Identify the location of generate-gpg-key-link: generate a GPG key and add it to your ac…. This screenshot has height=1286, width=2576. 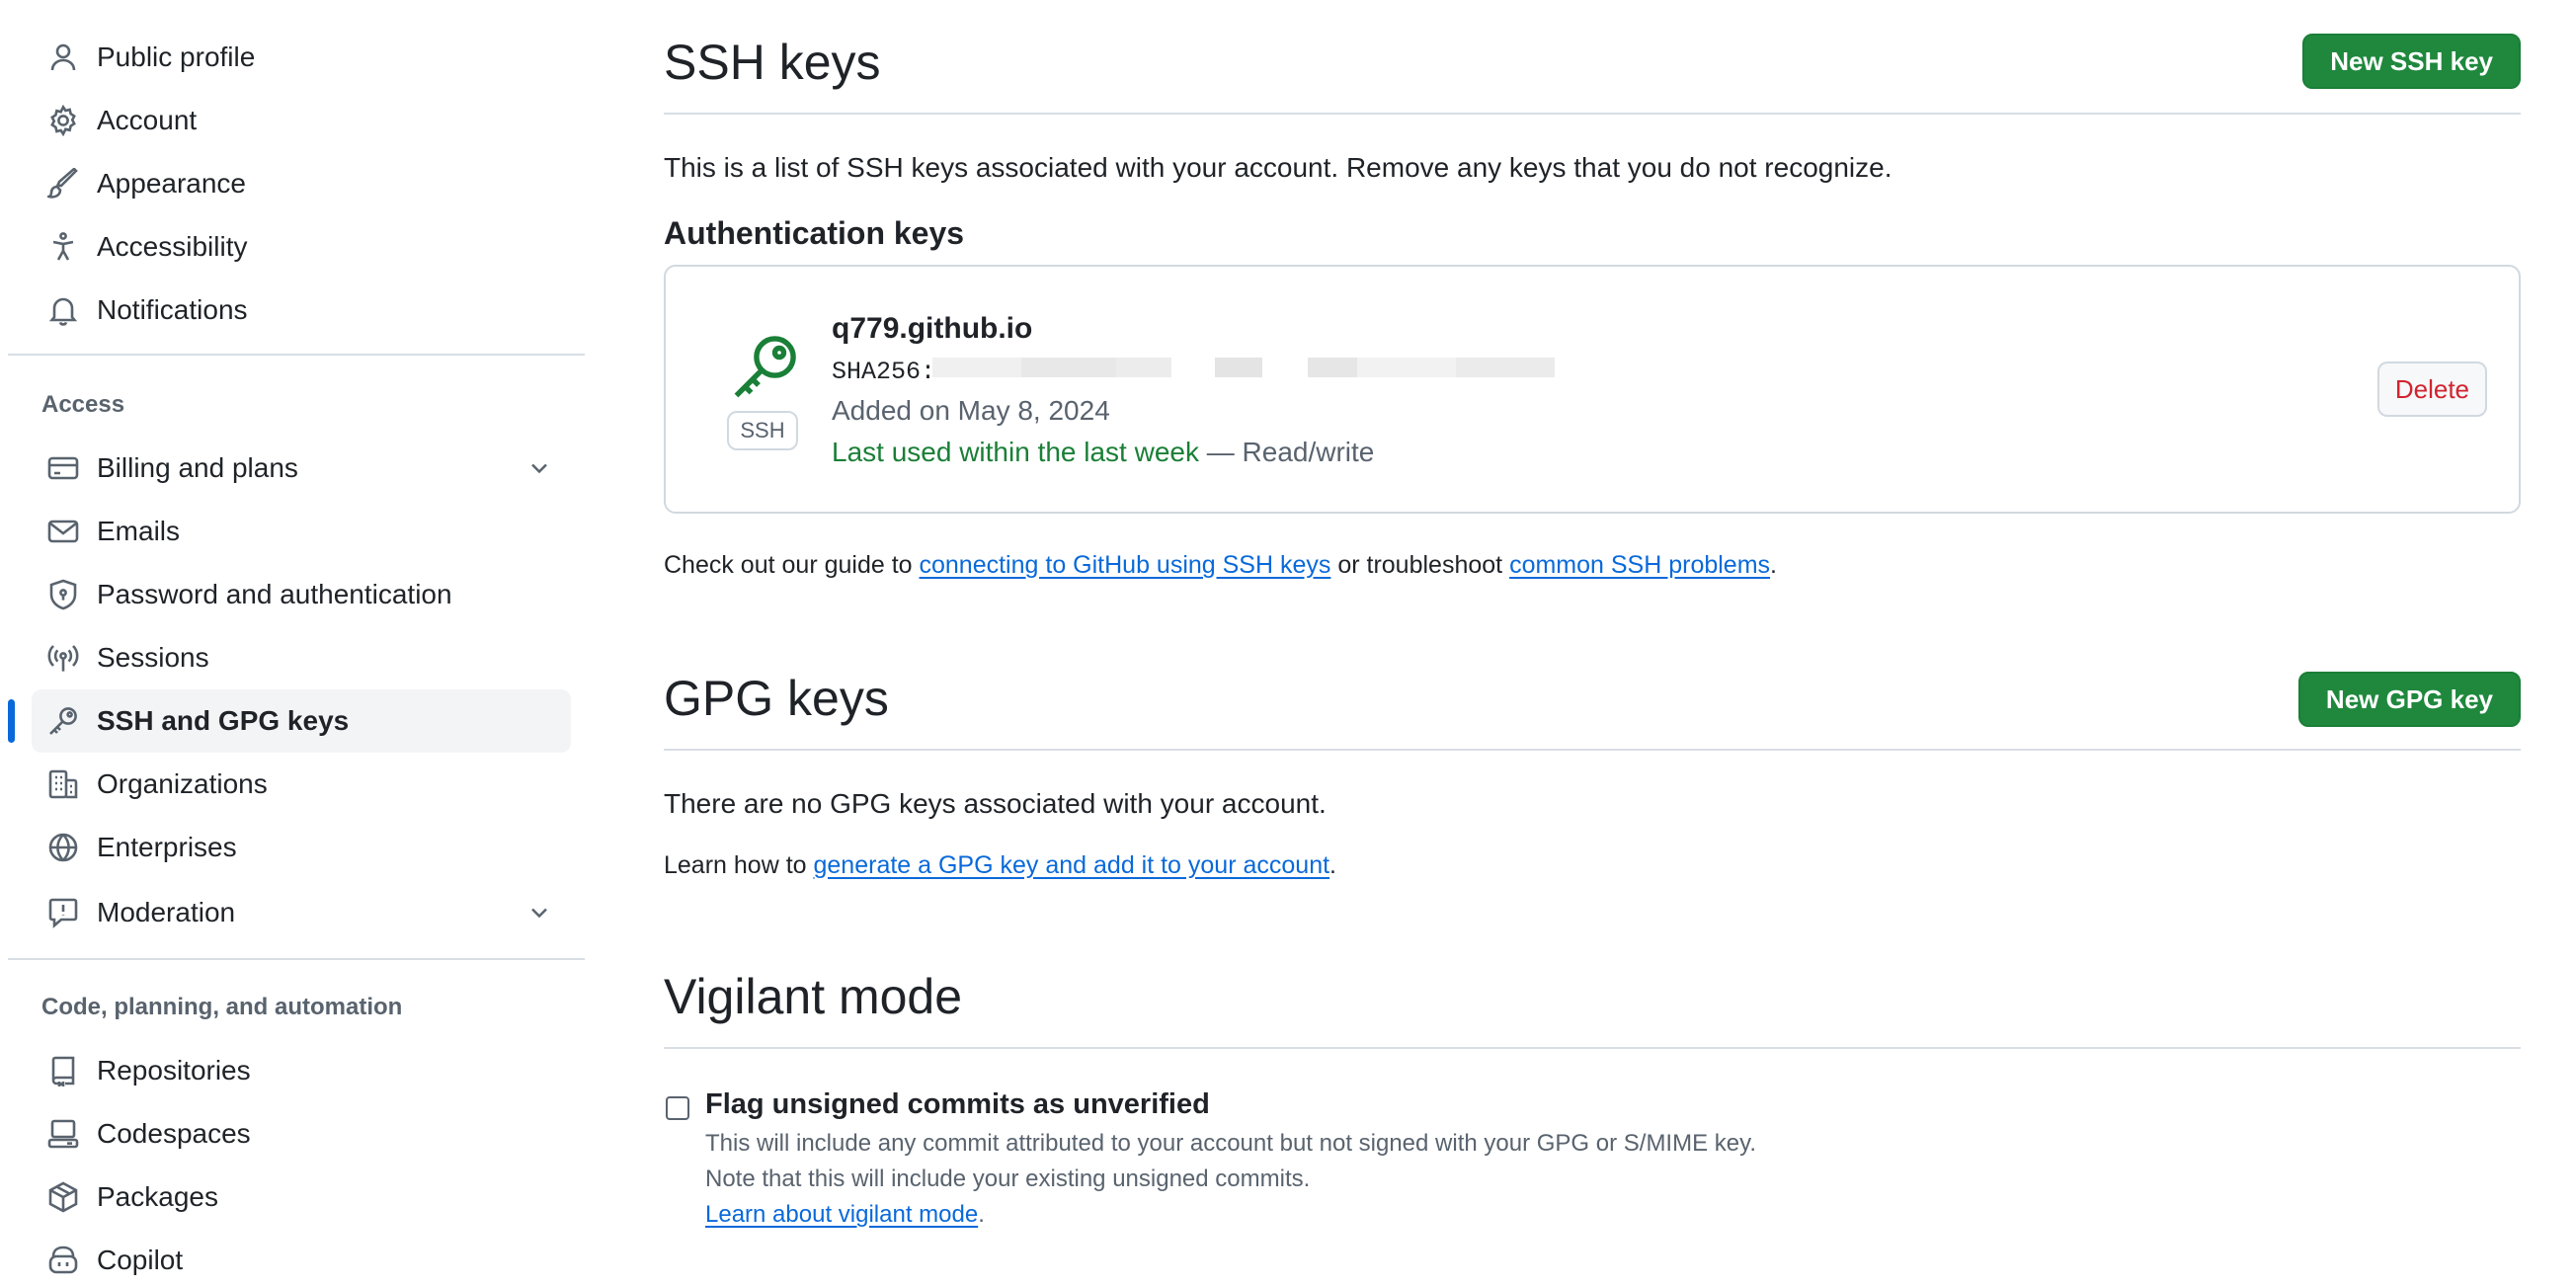
(1072, 865).